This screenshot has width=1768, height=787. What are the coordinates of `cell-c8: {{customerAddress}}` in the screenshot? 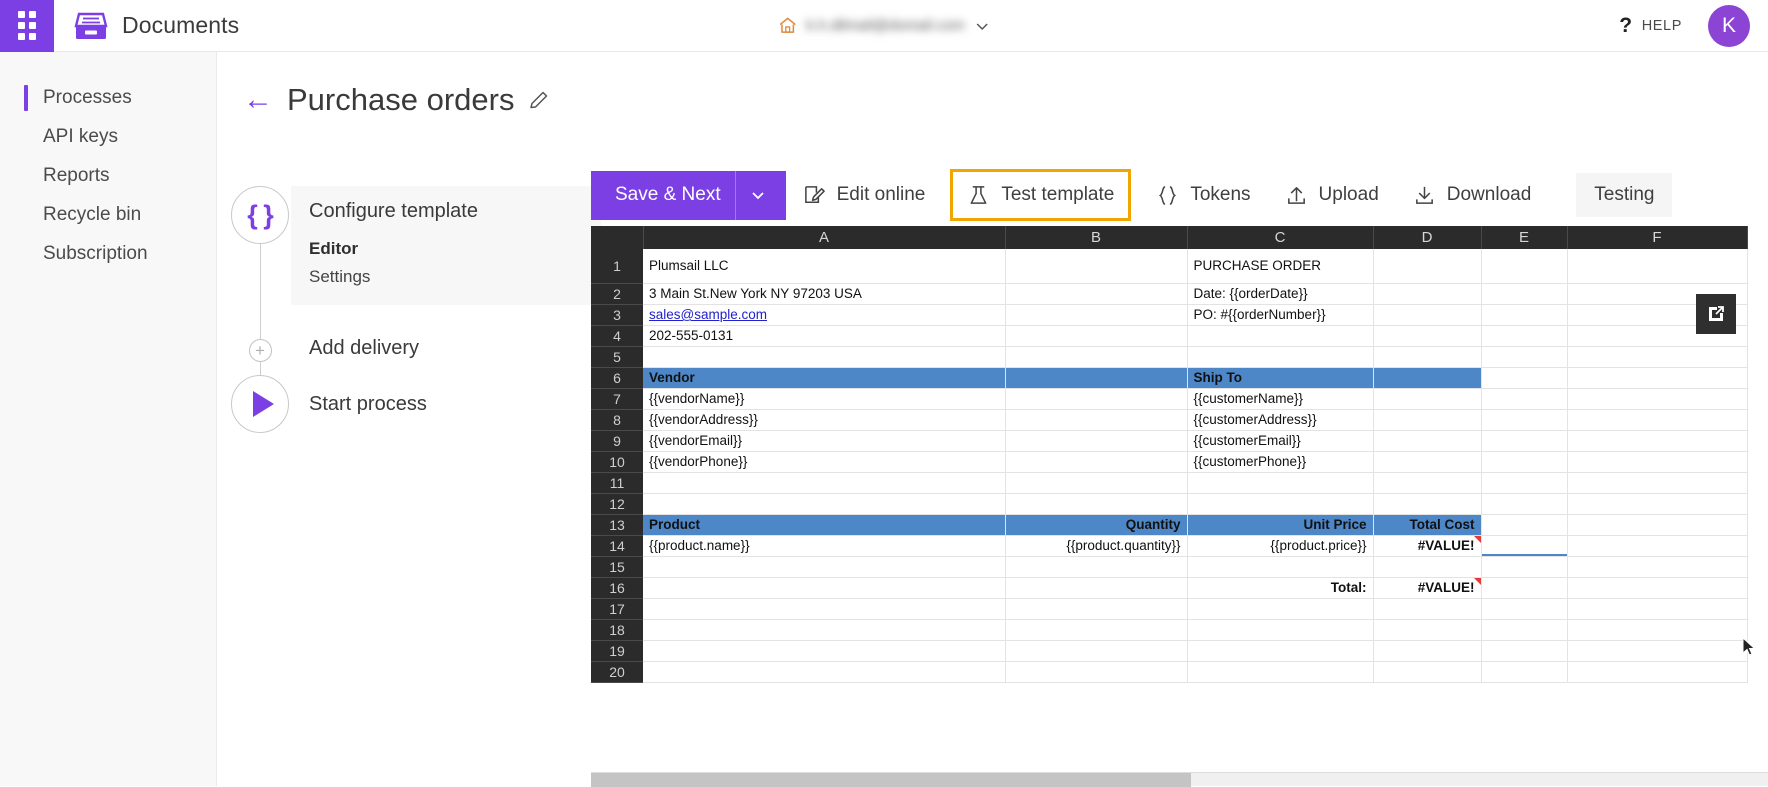 It's located at (1280, 420).